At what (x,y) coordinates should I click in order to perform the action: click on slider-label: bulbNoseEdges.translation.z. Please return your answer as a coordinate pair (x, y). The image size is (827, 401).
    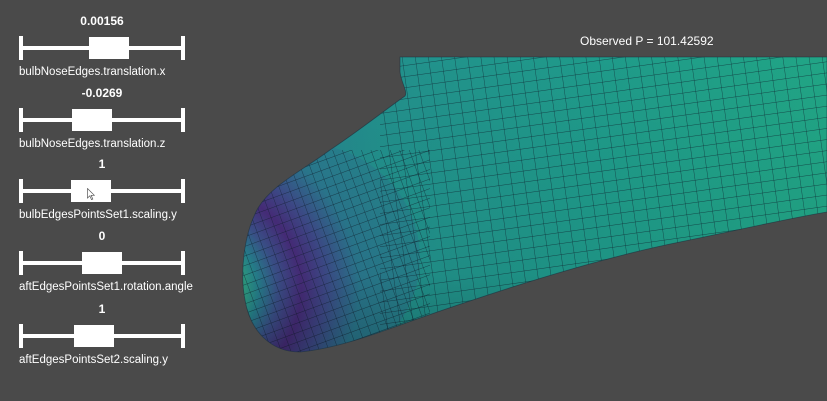
    Looking at the image, I should click on (92, 144).